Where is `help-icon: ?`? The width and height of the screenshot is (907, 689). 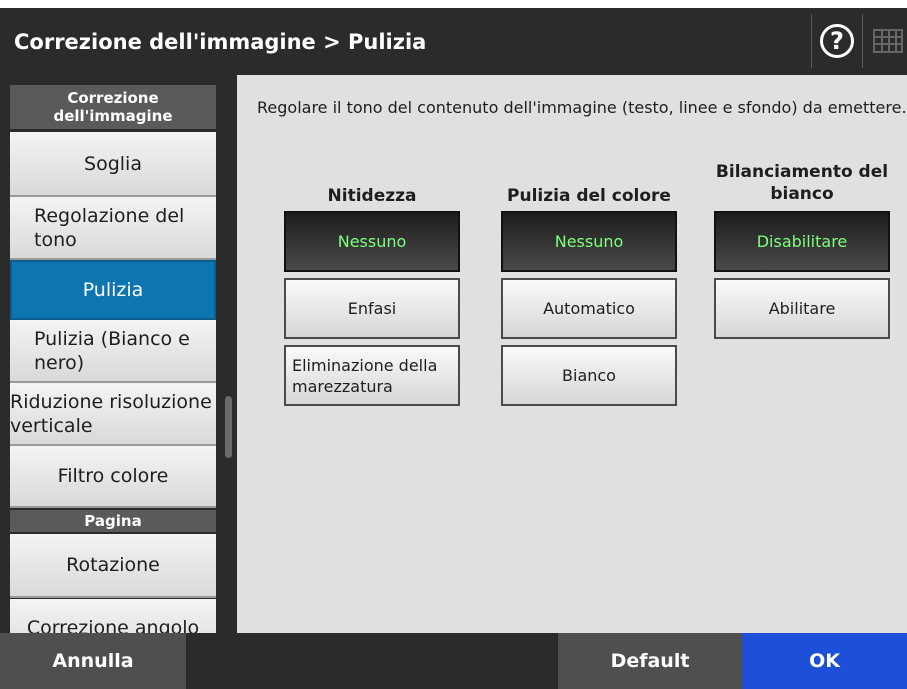
help-icon: ? is located at coordinates (837, 41).